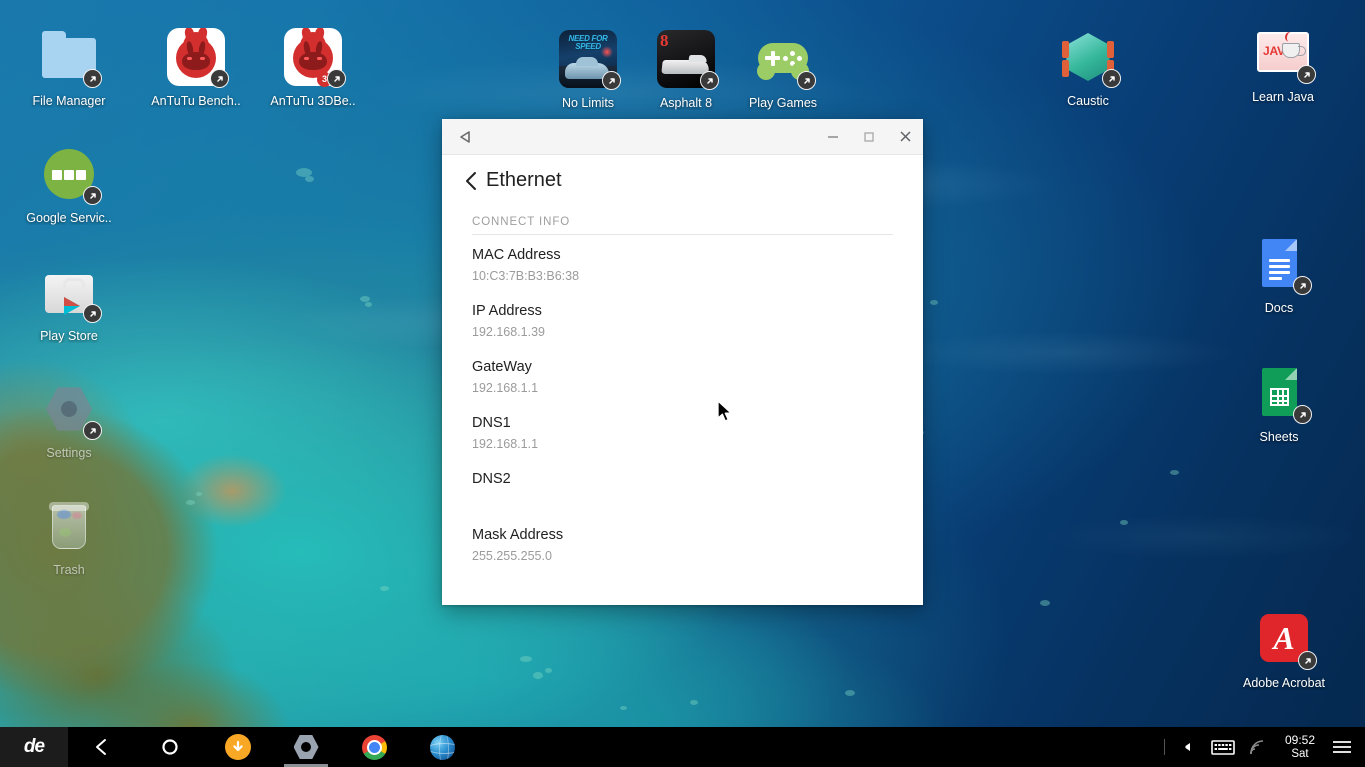 This screenshot has width=1365, height=767. Describe the element at coordinates (1164, 747) in the screenshot. I see `tray-divider` at that location.